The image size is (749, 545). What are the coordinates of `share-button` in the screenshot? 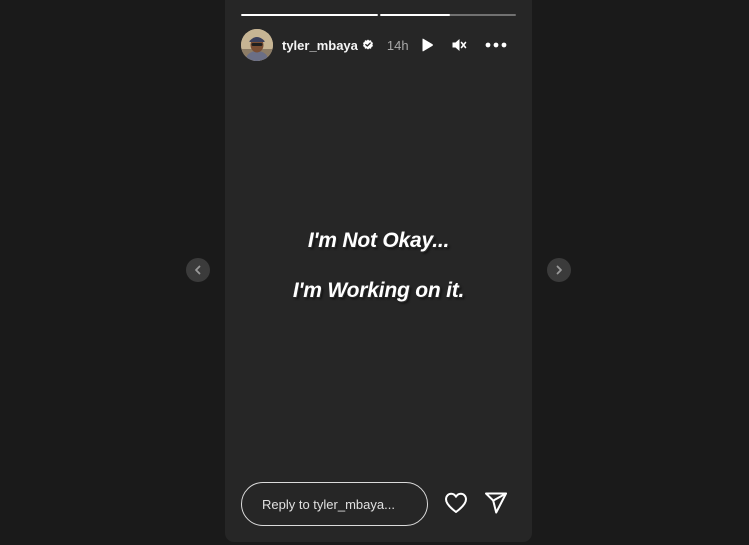 It's located at (496, 503).